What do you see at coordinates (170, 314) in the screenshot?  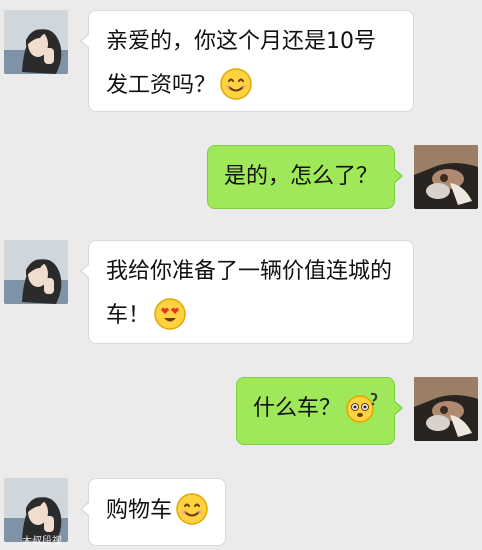 I see `heart-eyes-emoji-icon` at bounding box center [170, 314].